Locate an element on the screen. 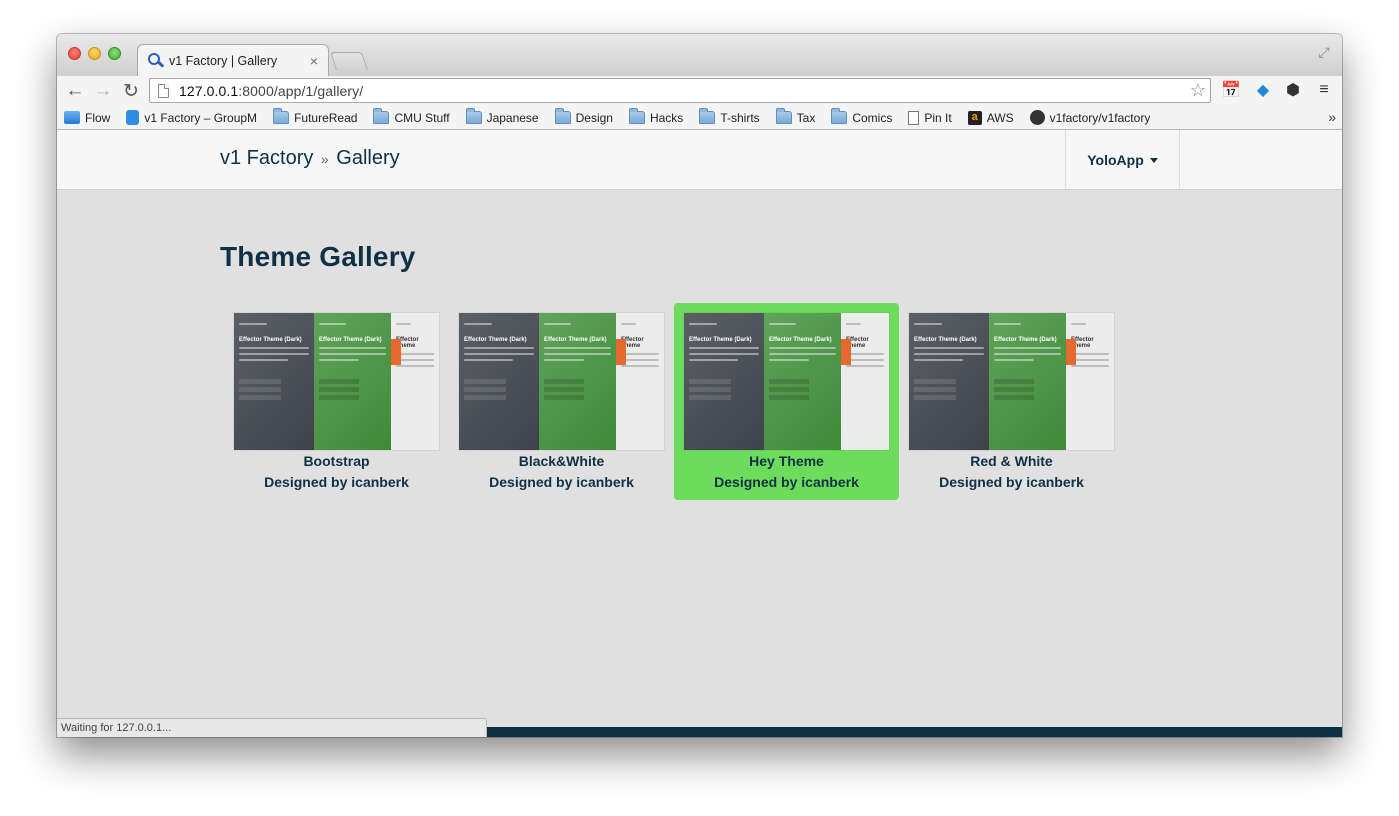 This screenshot has width=1399, height=816. site-navbar: v1 Factory » Gallery YoloApp is located at coordinates (699, 160).